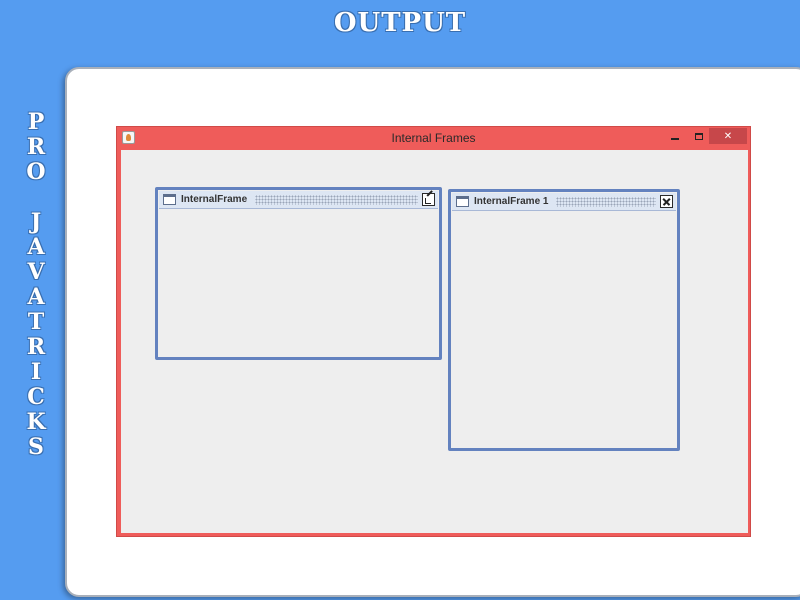 The image size is (800, 600). I want to click on internal-frame-titlebar: InternalFrame 1, so click(564, 202).